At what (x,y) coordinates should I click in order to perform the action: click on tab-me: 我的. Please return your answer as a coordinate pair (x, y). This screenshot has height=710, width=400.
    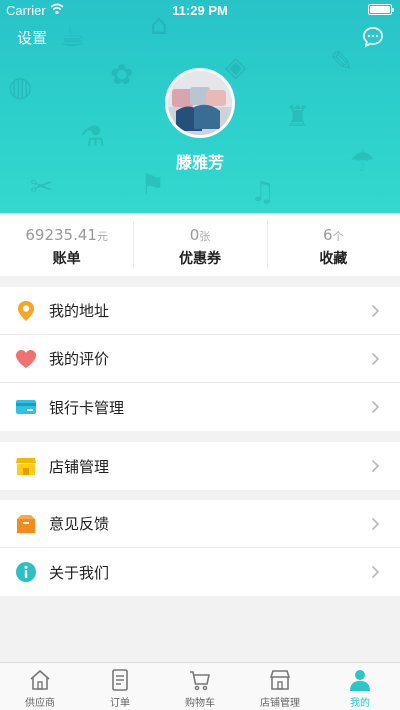
    Looking at the image, I should click on (360, 686).